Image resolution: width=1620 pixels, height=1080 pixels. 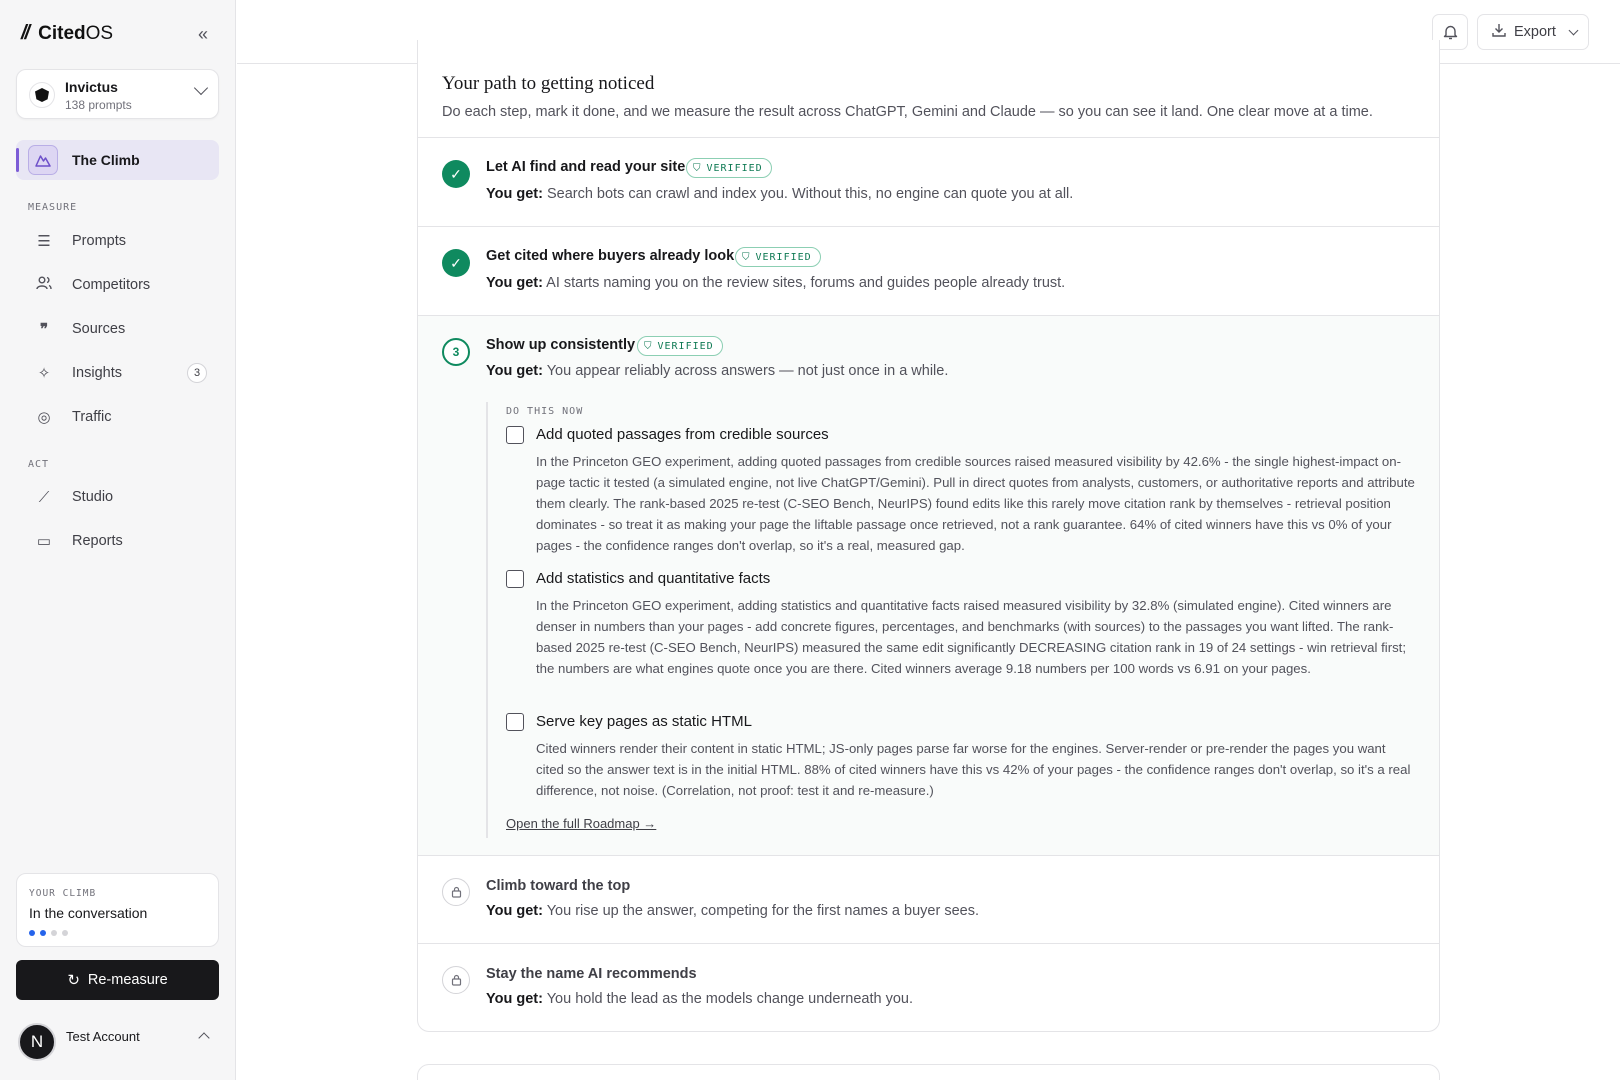 I want to click on wand-icon: ⟋, so click(x=44, y=497).